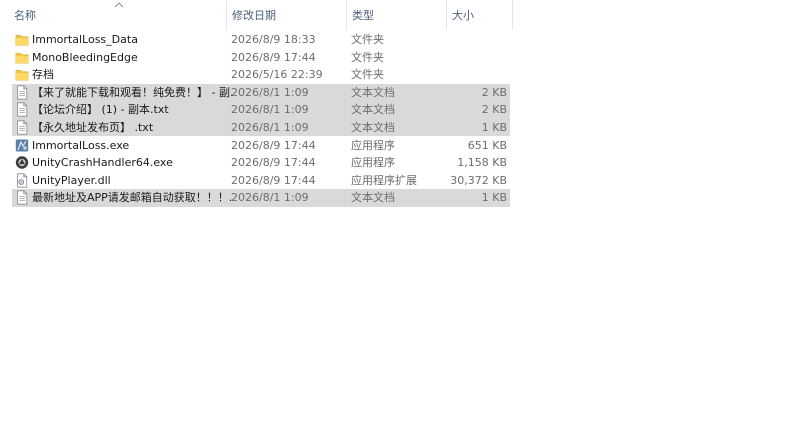 The width and height of the screenshot is (800, 426). What do you see at coordinates (85, 57) in the screenshot?
I see `file-name: MonoBleedingEdge` at bounding box center [85, 57].